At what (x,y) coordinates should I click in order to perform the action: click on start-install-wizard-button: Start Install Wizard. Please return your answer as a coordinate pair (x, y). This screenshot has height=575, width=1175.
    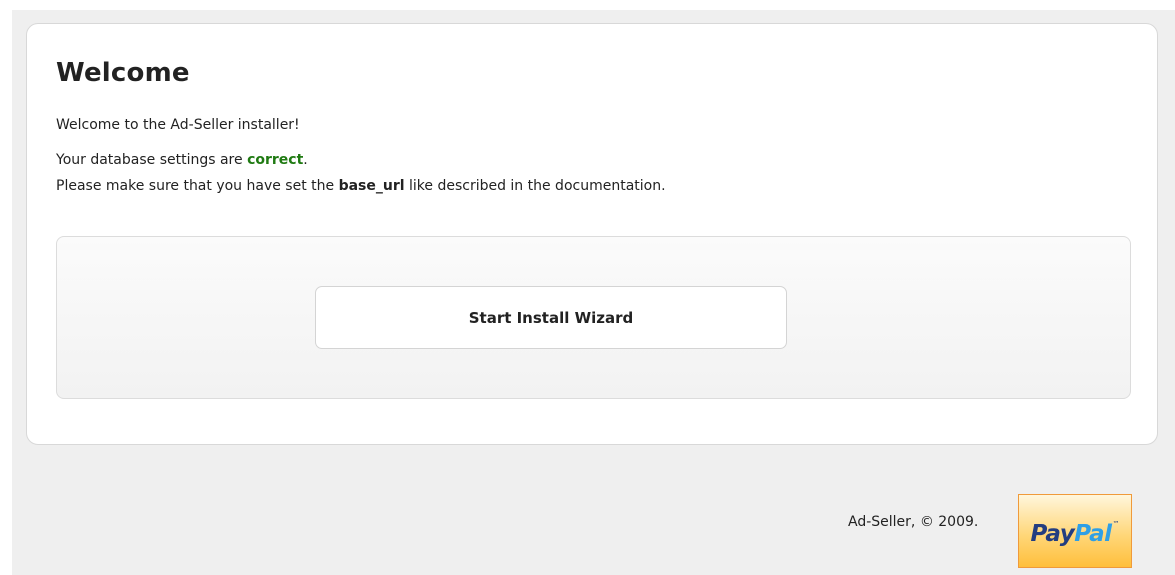
    Looking at the image, I should click on (551, 317).